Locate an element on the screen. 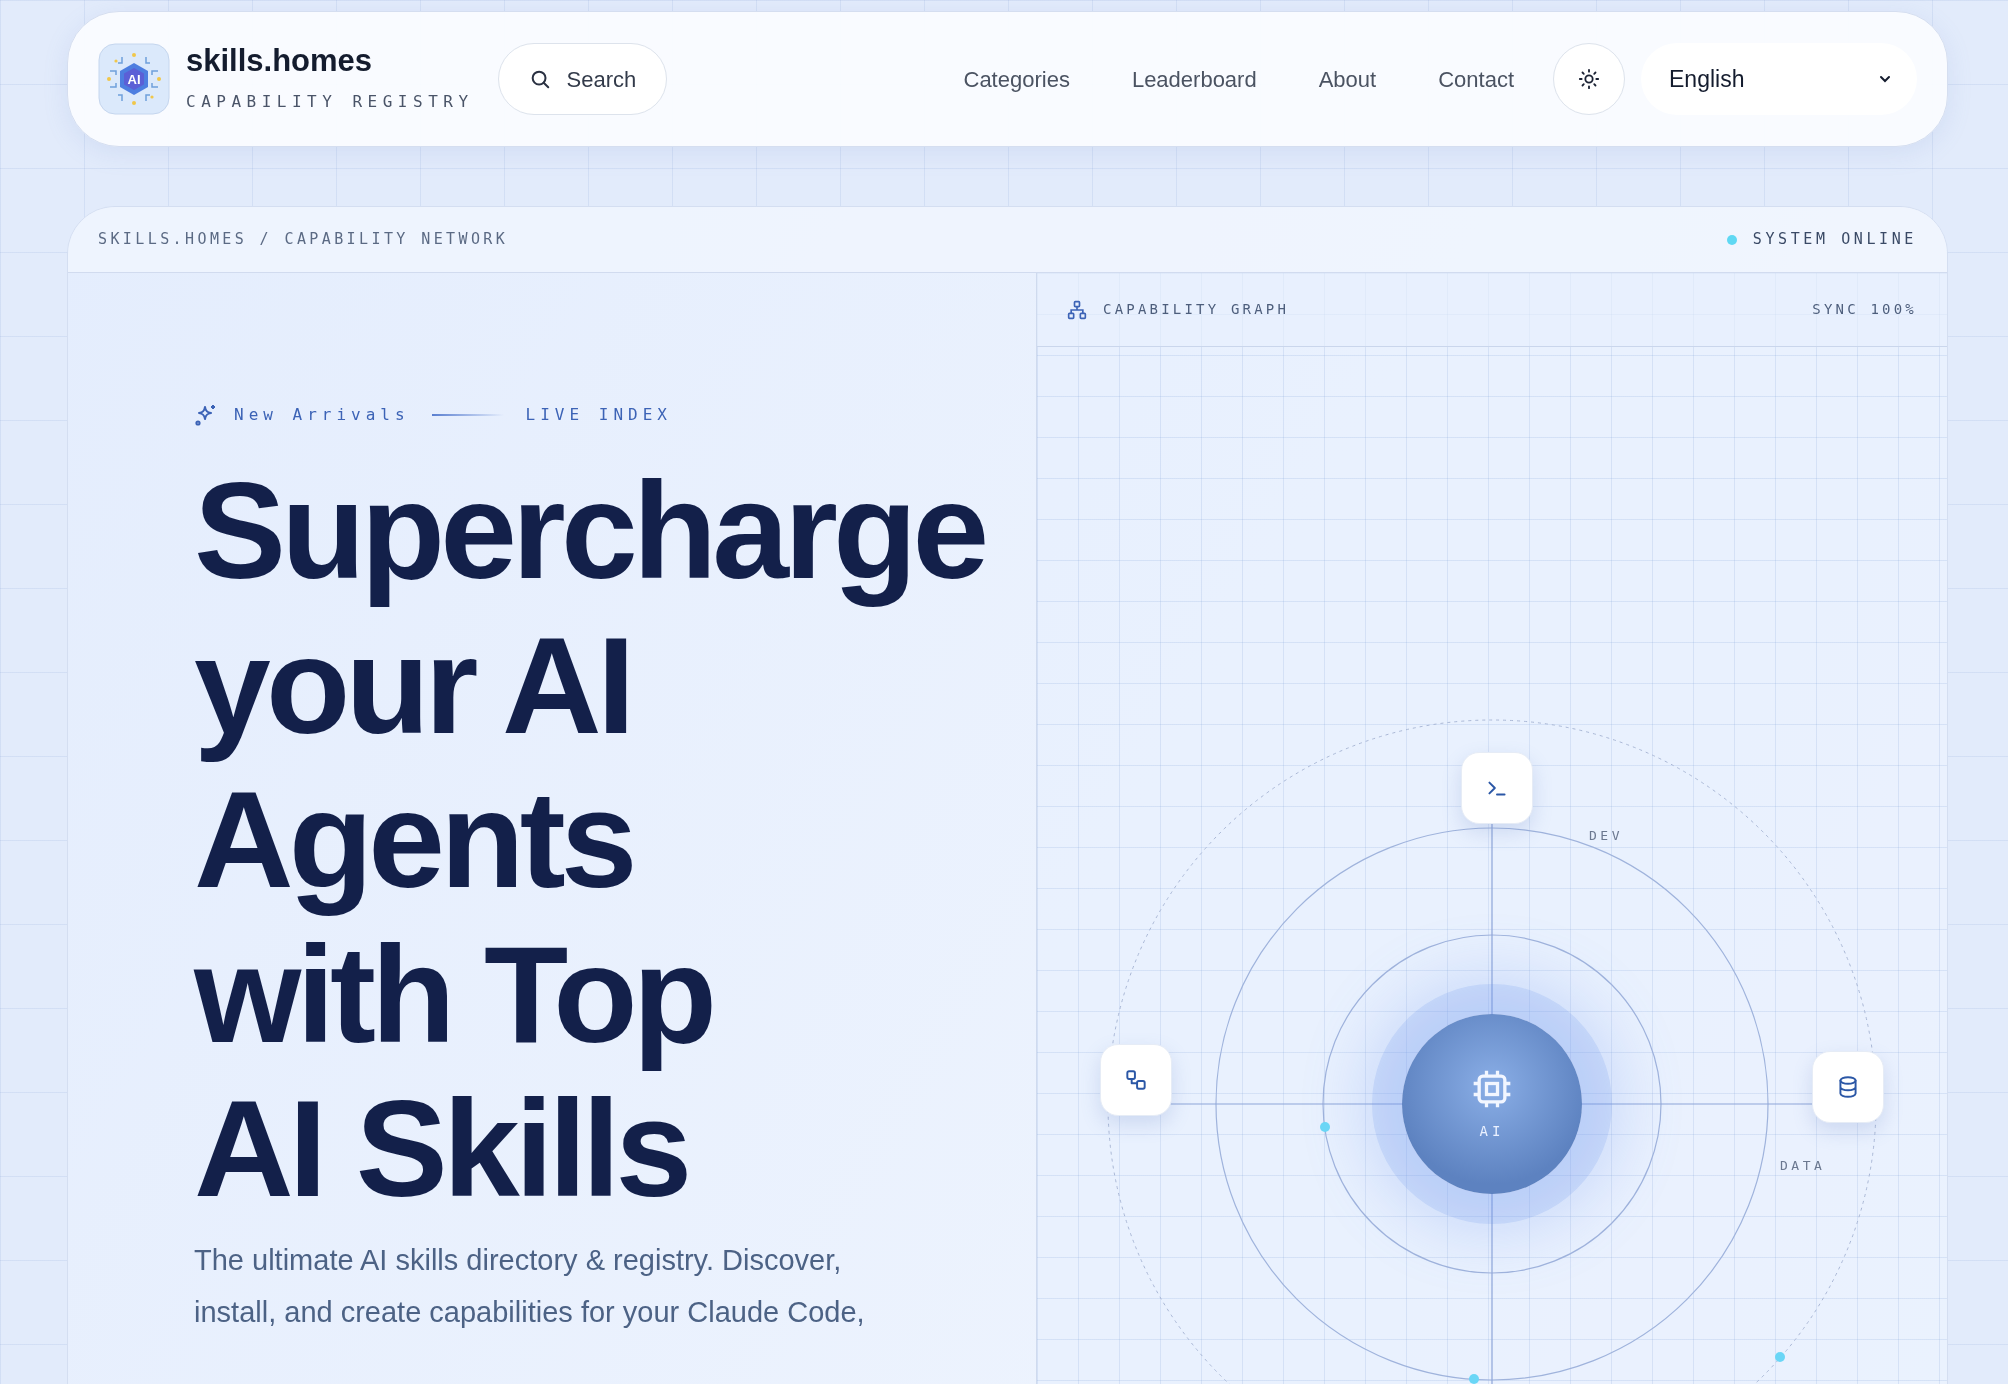 This screenshot has height=1384, width=2008. headline-line: your AI is located at coordinates (413, 685).